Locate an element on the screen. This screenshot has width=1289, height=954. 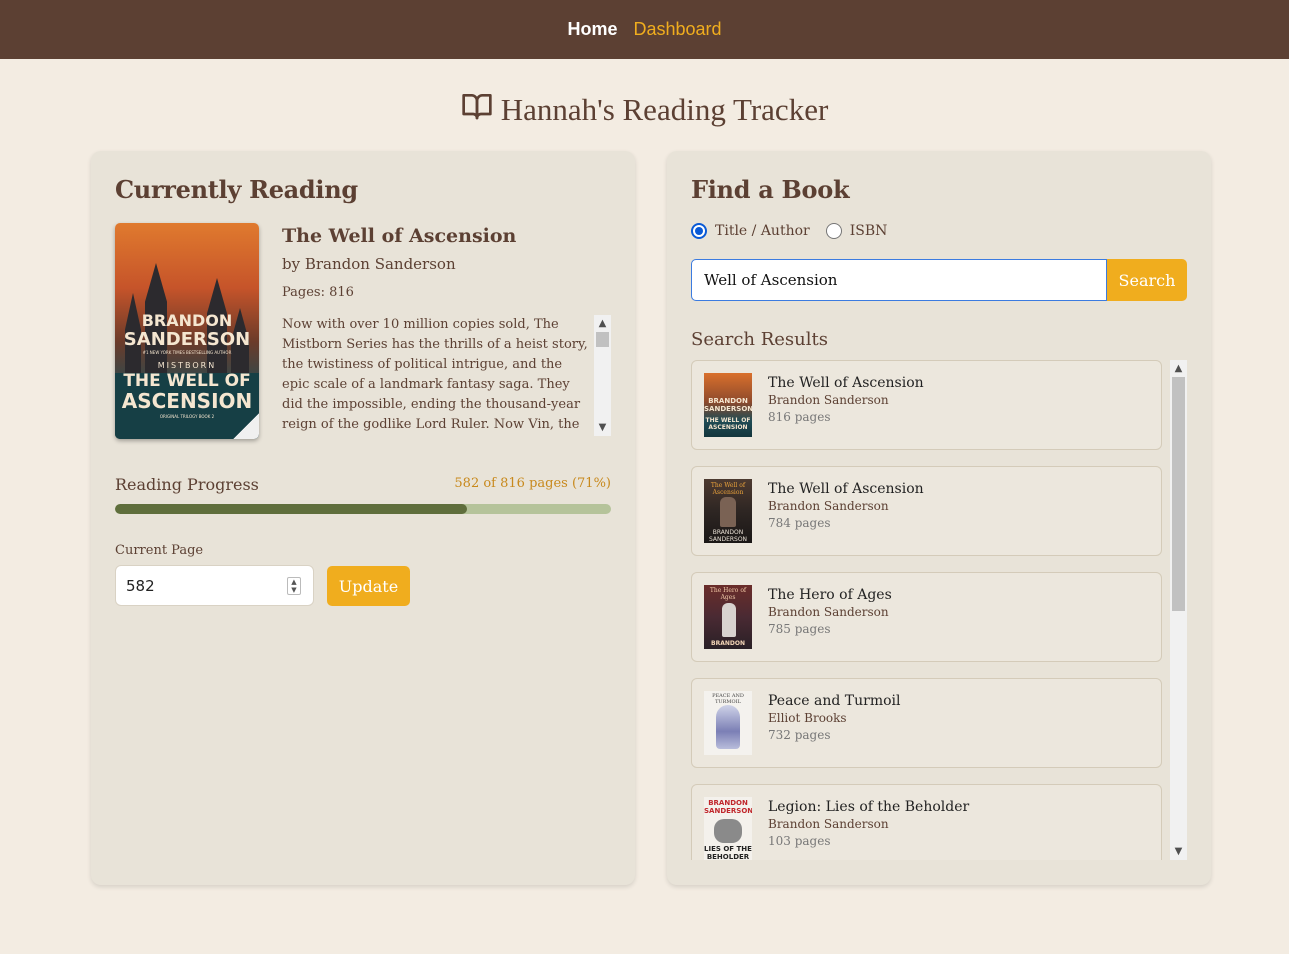
result-cover-thumbnail: BRANDON SANDERSON THE WELL OF ASCENSION is located at coordinates (728, 405).